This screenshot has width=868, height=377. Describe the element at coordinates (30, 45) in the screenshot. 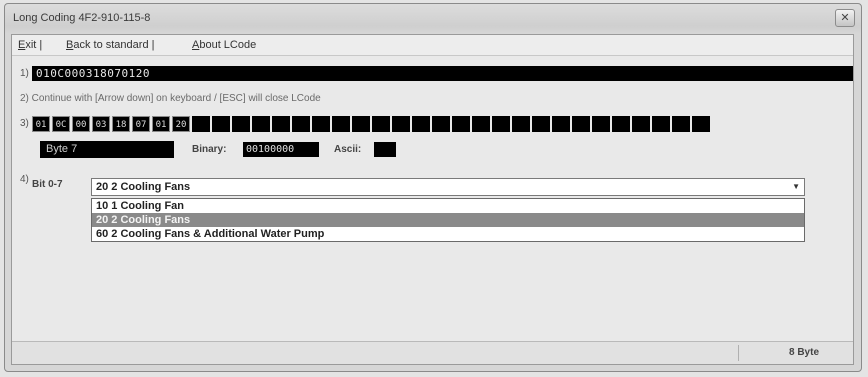

I see `menu-exit: Exit |` at that location.